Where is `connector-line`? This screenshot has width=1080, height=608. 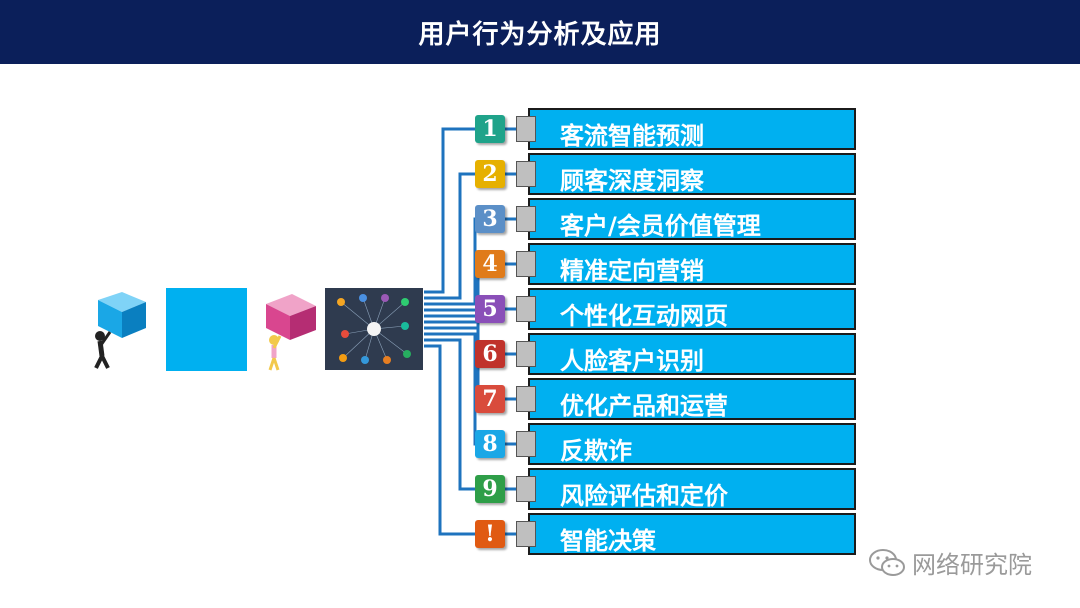 connector-line is located at coordinates (470, 236).